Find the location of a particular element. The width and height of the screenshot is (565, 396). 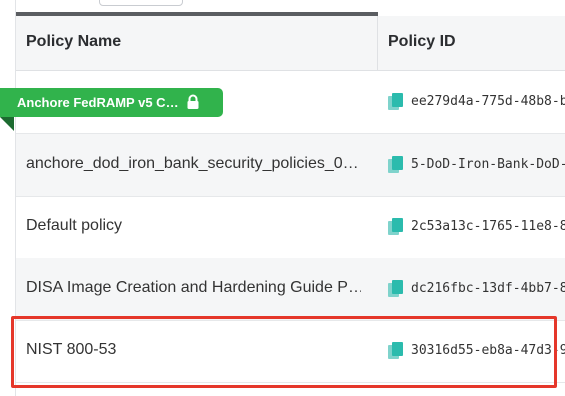

policy-id: ee279d4a-775d-48b8-b3f4 is located at coordinates (488, 101).